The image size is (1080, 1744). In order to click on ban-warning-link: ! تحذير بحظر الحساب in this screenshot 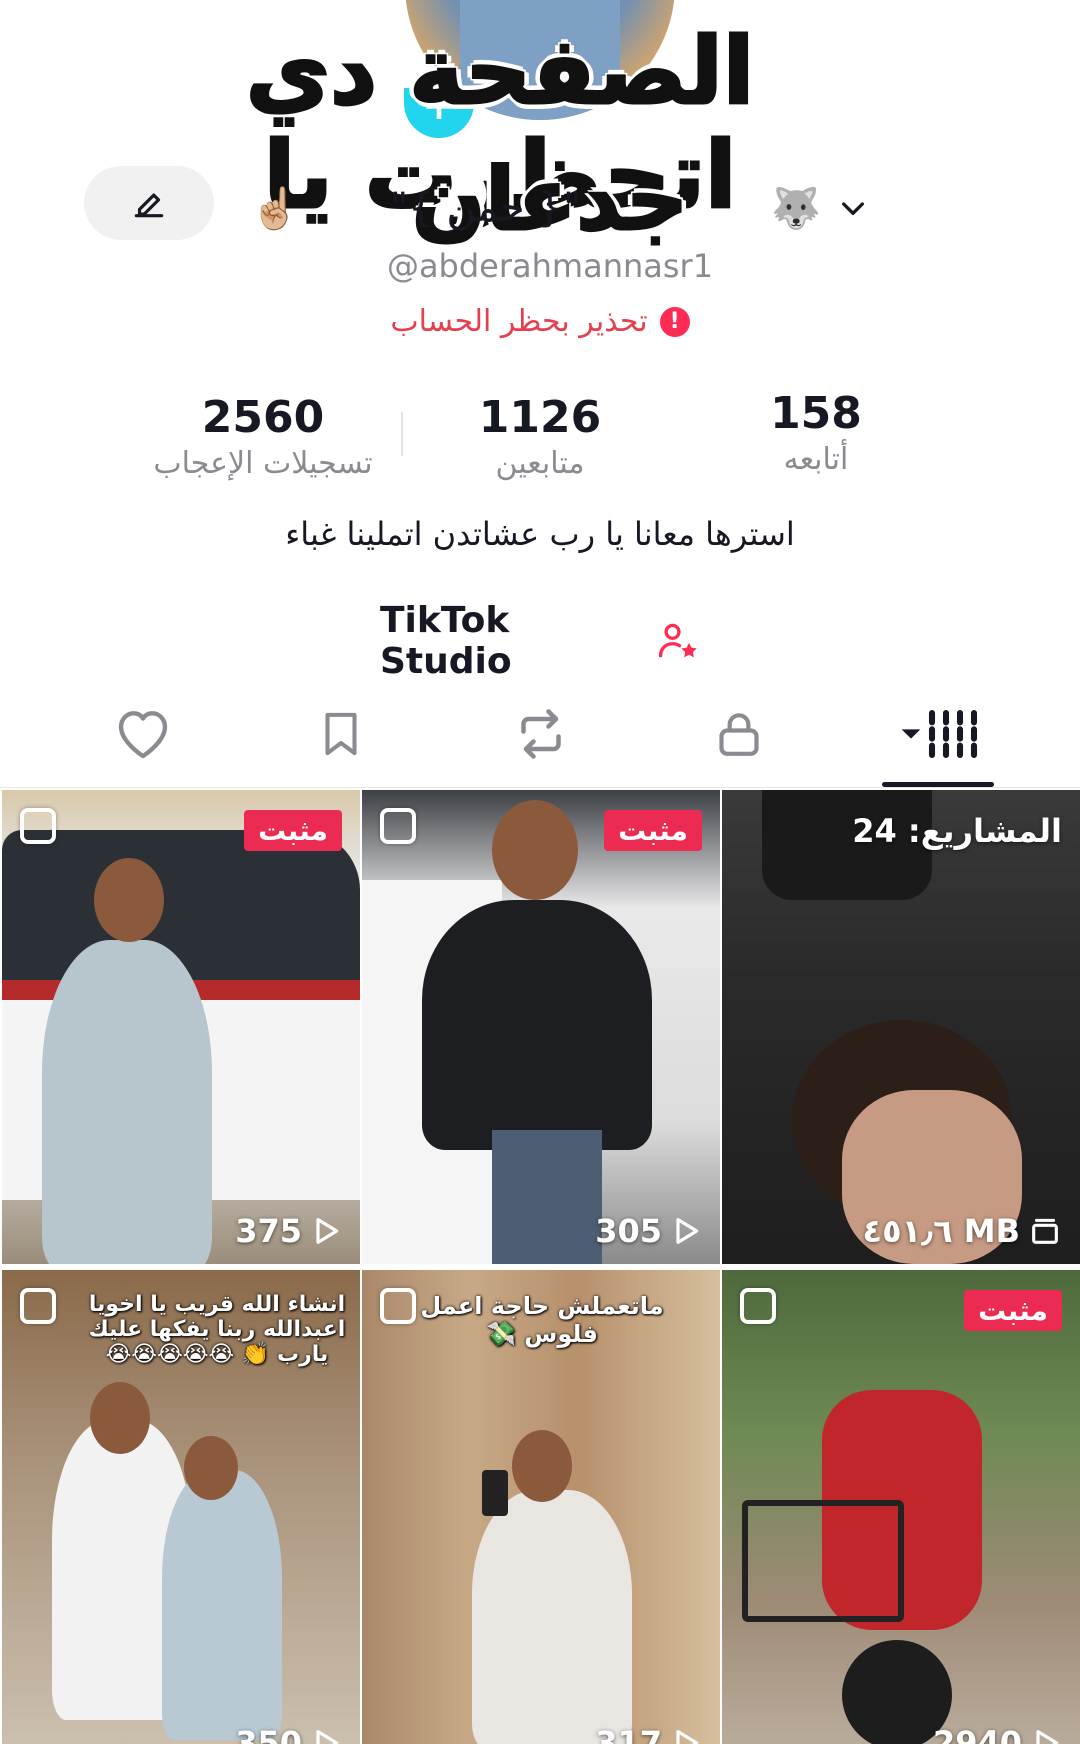, I will do `click(540, 321)`.